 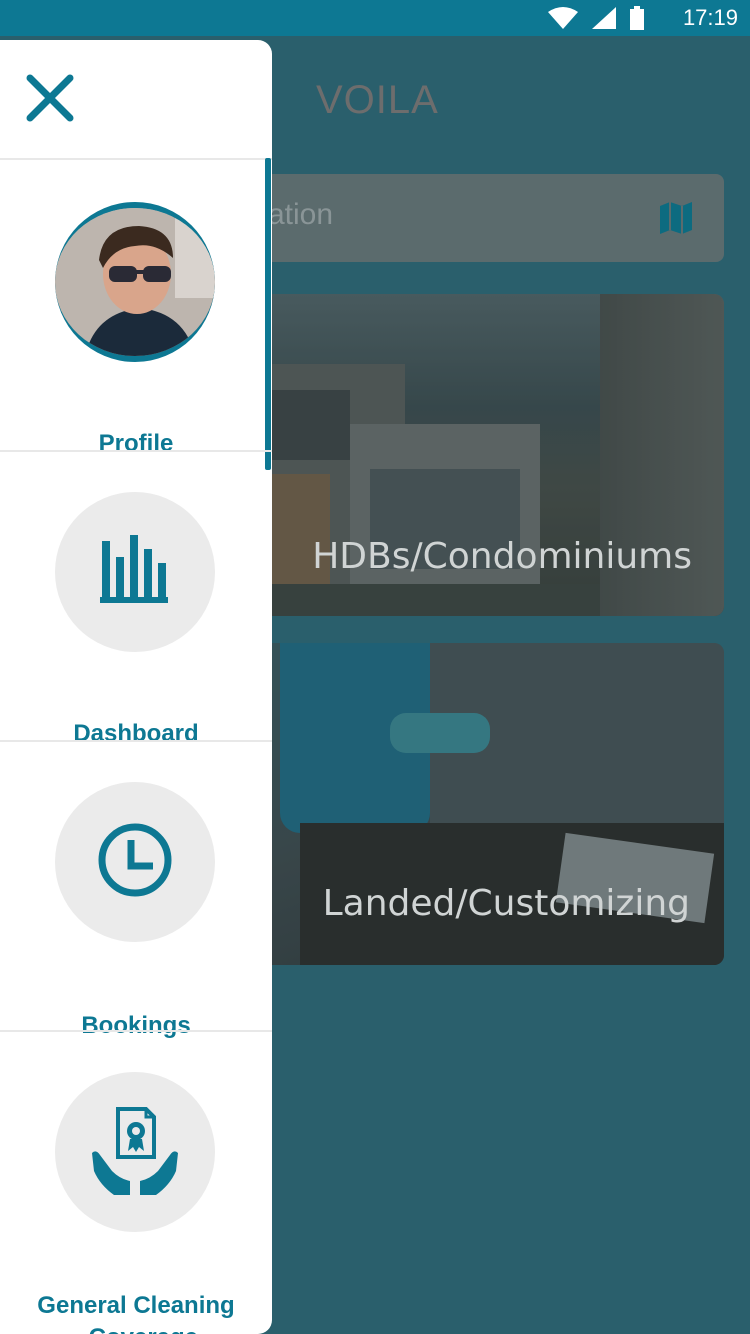 I want to click on card-label-hdb: HDBs/Condominiums, so click(x=502, y=556).